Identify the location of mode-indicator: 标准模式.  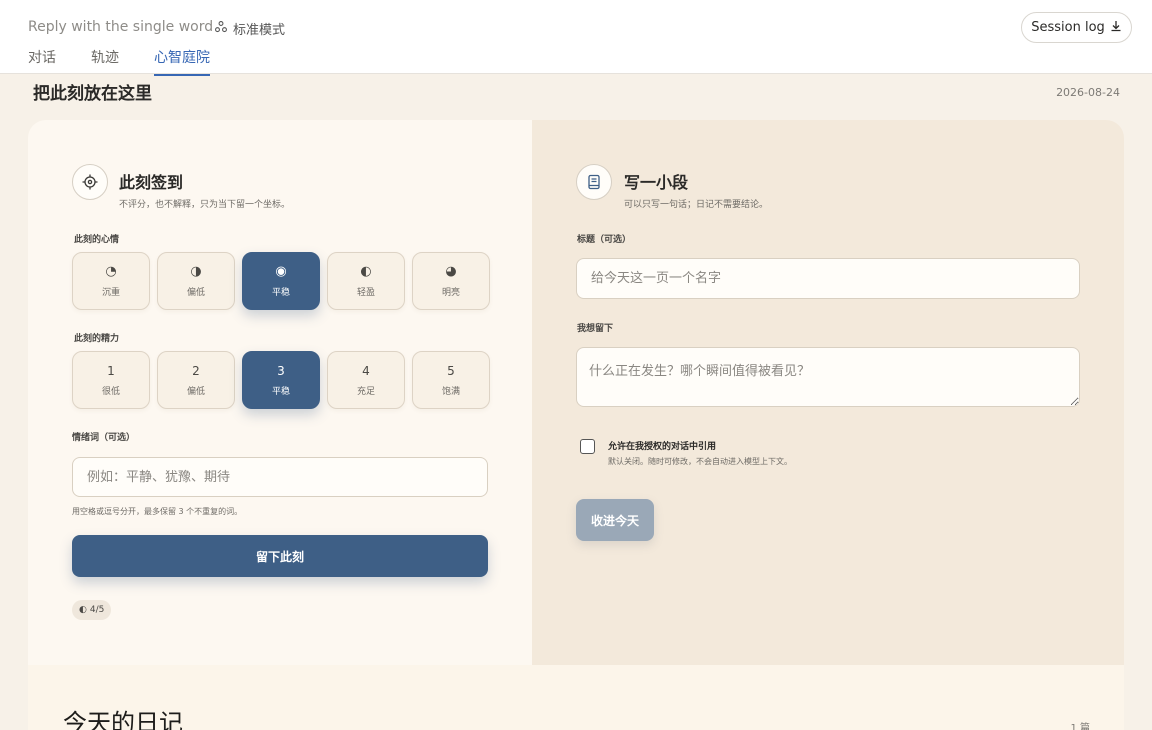
(249, 28).